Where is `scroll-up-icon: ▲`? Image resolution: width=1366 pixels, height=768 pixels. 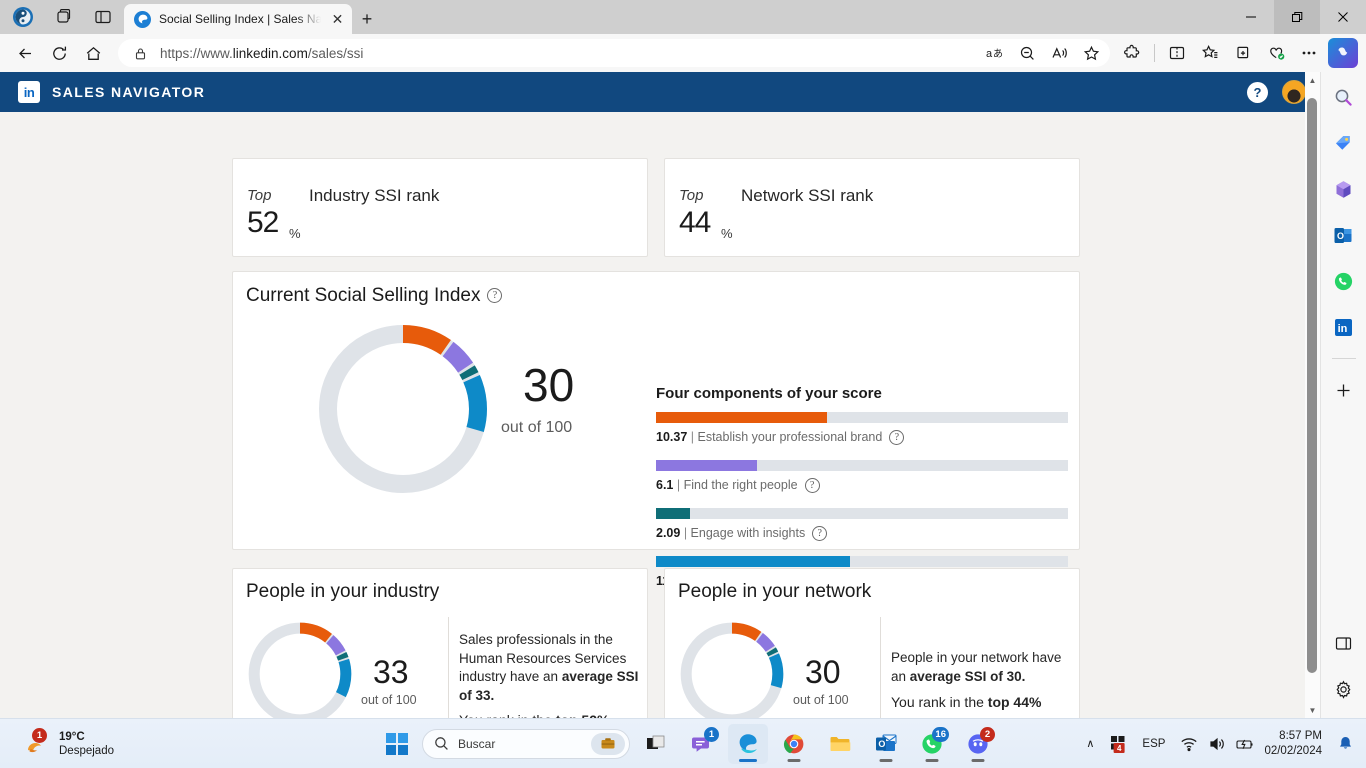
scroll-up-icon: ▲ is located at coordinates (1312, 80).